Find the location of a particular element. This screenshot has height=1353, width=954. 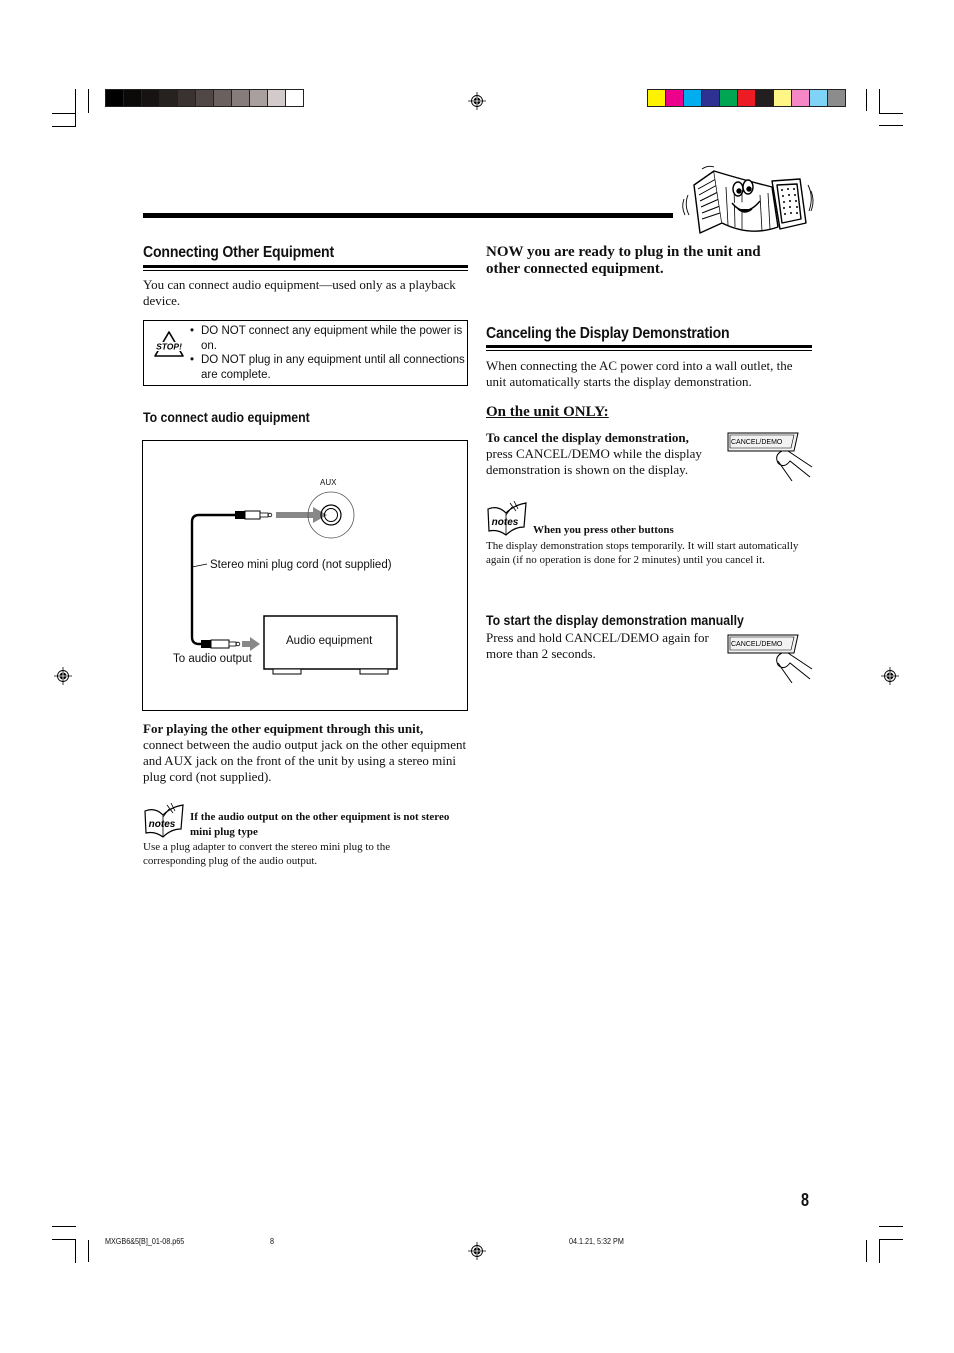

page-number: 8 is located at coordinates (805, 1200).